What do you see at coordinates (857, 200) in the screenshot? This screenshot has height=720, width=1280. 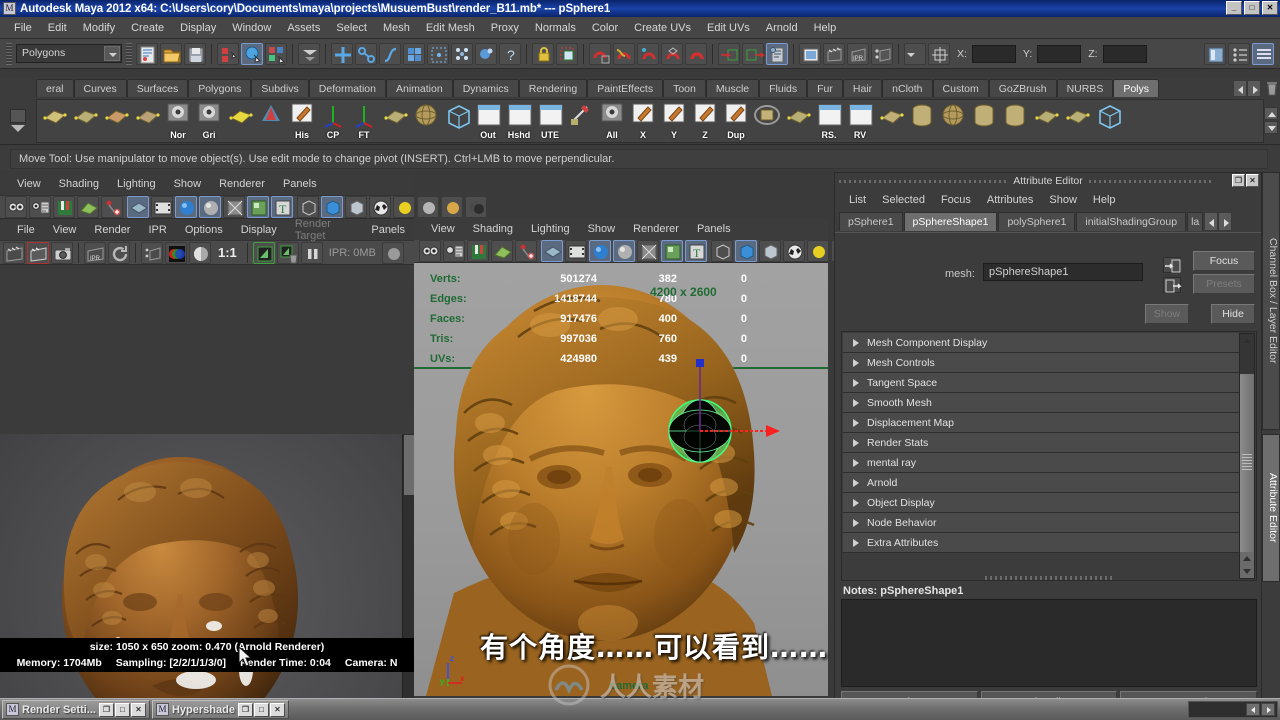 I see `ae-menu-list: List` at bounding box center [857, 200].